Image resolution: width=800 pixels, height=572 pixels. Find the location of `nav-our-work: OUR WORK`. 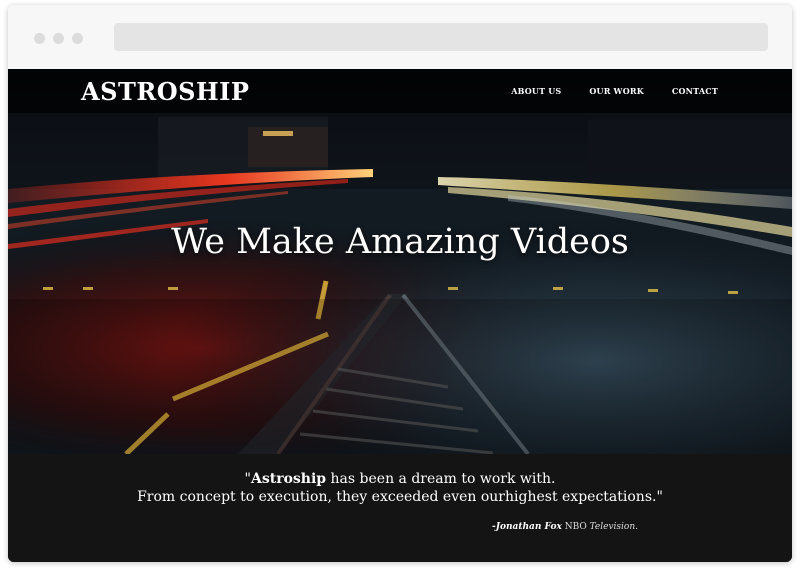

nav-our-work: OUR WORK is located at coordinates (616, 91).